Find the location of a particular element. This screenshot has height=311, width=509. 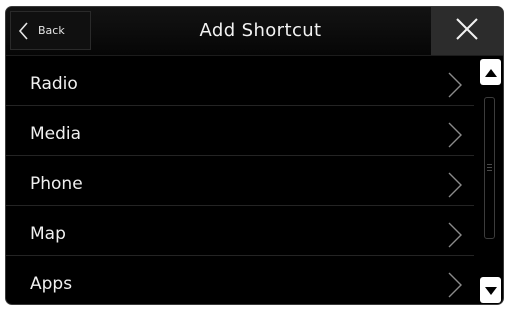

list-item-media: Media is located at coordinates (240, 131).